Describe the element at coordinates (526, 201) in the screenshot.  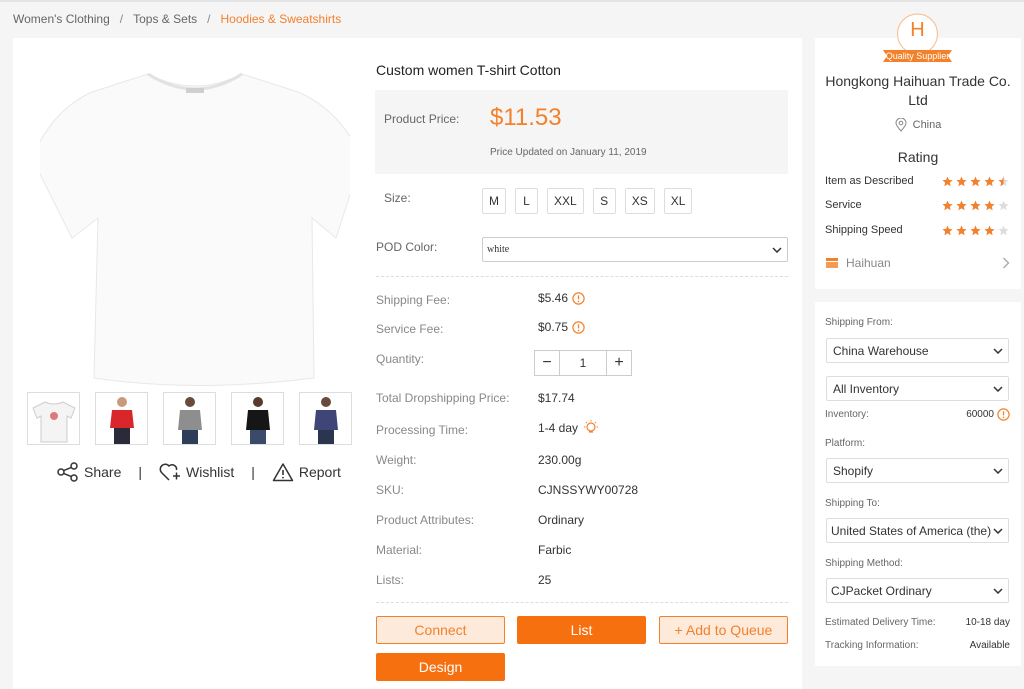
I see `size-option-l: L` at that location.